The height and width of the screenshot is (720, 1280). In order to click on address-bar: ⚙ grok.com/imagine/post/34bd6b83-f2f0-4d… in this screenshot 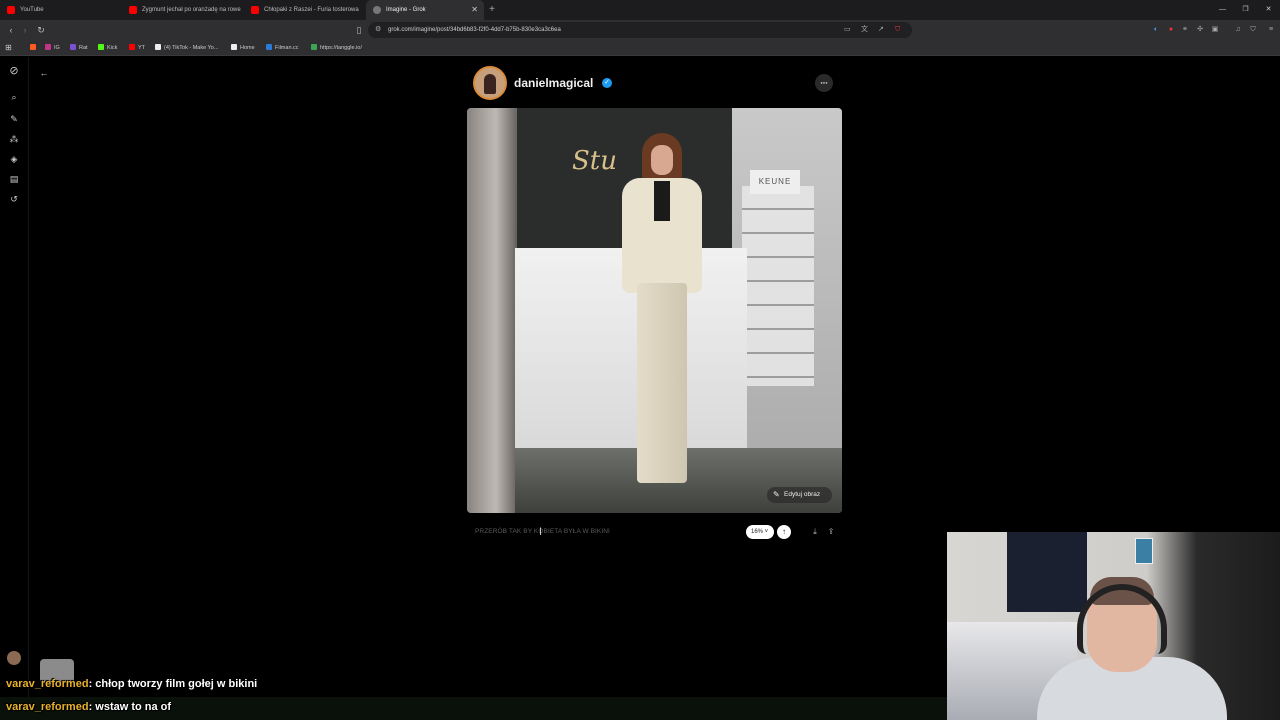, I will do `click(640, 30)`.